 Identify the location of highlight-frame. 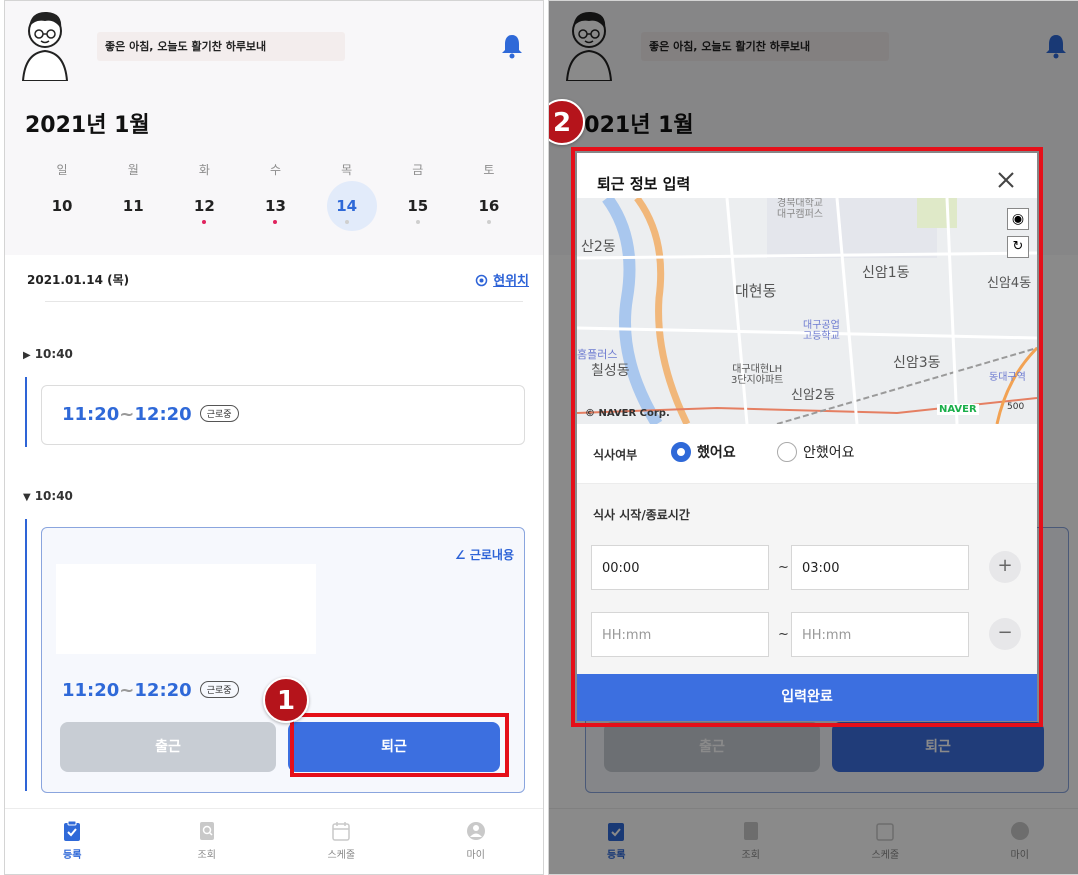
(399, 745).